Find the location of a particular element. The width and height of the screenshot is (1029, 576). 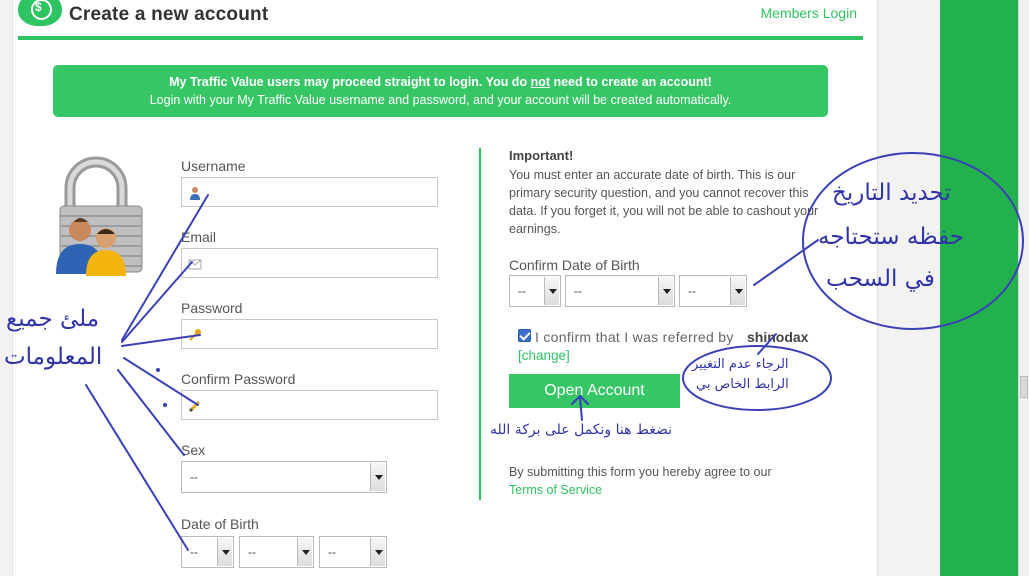

annotation-fill-line-2: المعلومات is located at coordinates (53, 357).